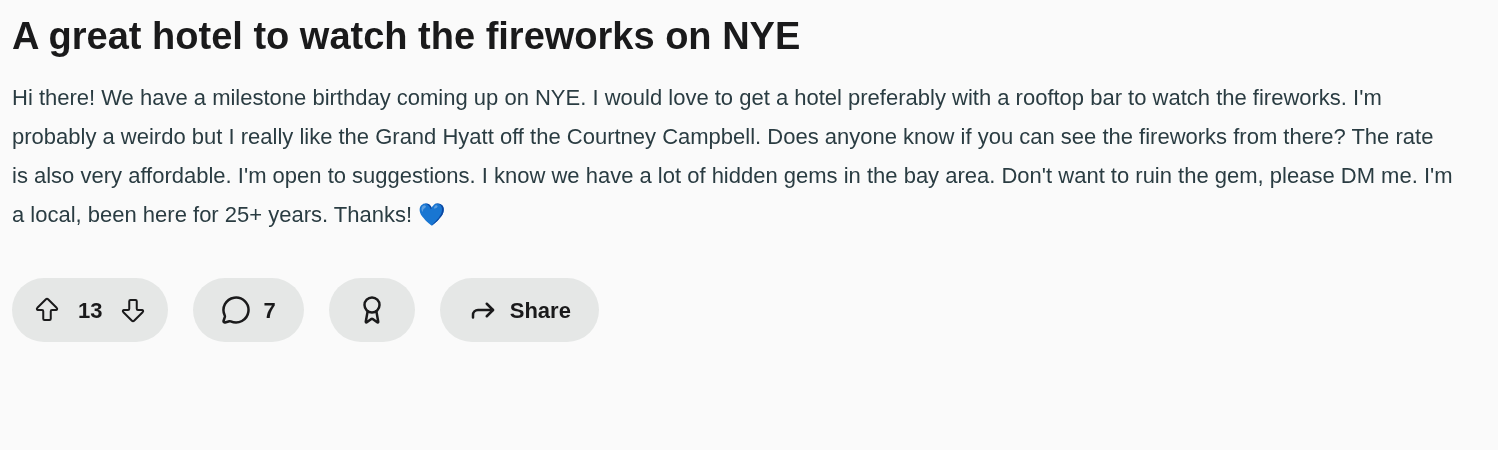 The image size is (1498, 450). I want to click on comments-button: 7, so click(248, 310).